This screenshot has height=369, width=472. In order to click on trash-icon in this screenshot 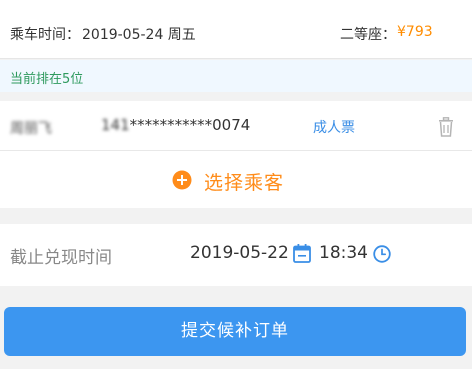, I will do `click(446, 127)`.